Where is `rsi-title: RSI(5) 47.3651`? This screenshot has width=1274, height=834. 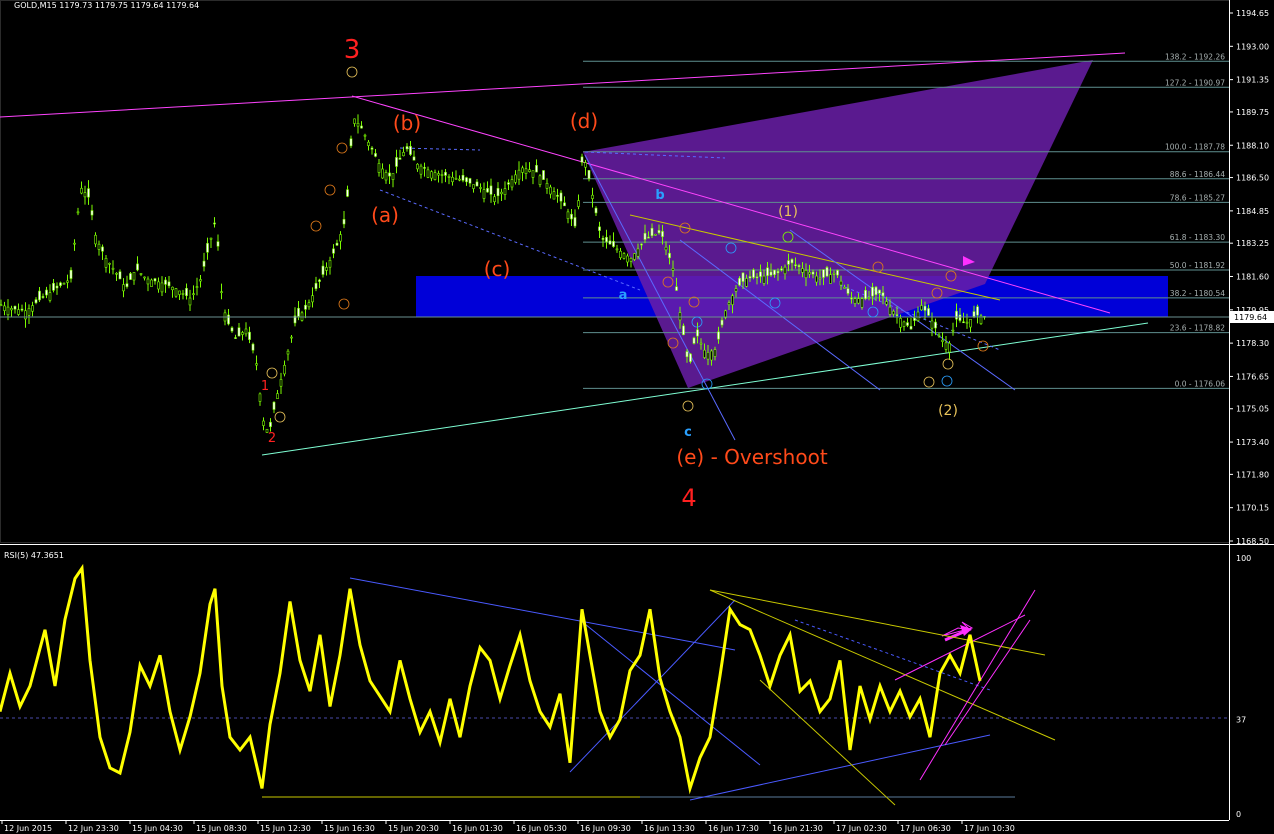
rsi-title: RSI(5) 47.3651 is located at coordinates (34, 555).